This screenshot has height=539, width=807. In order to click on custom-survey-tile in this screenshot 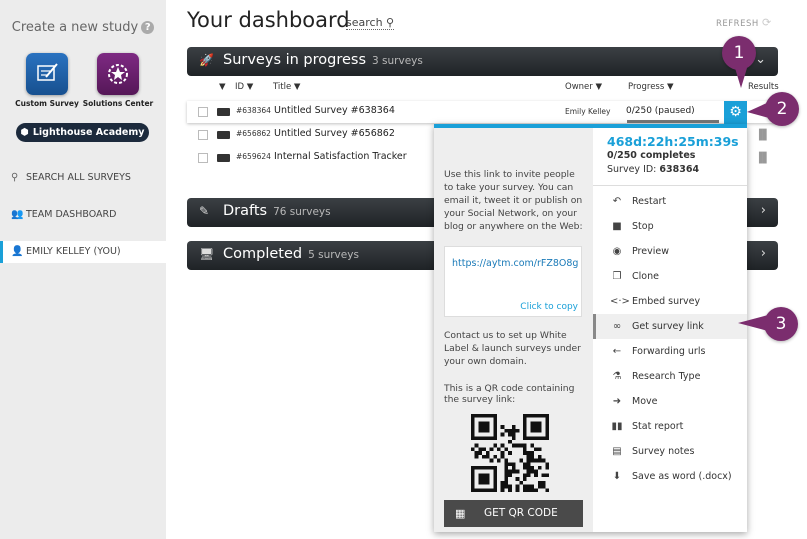, I will do `click(47, 74)`.